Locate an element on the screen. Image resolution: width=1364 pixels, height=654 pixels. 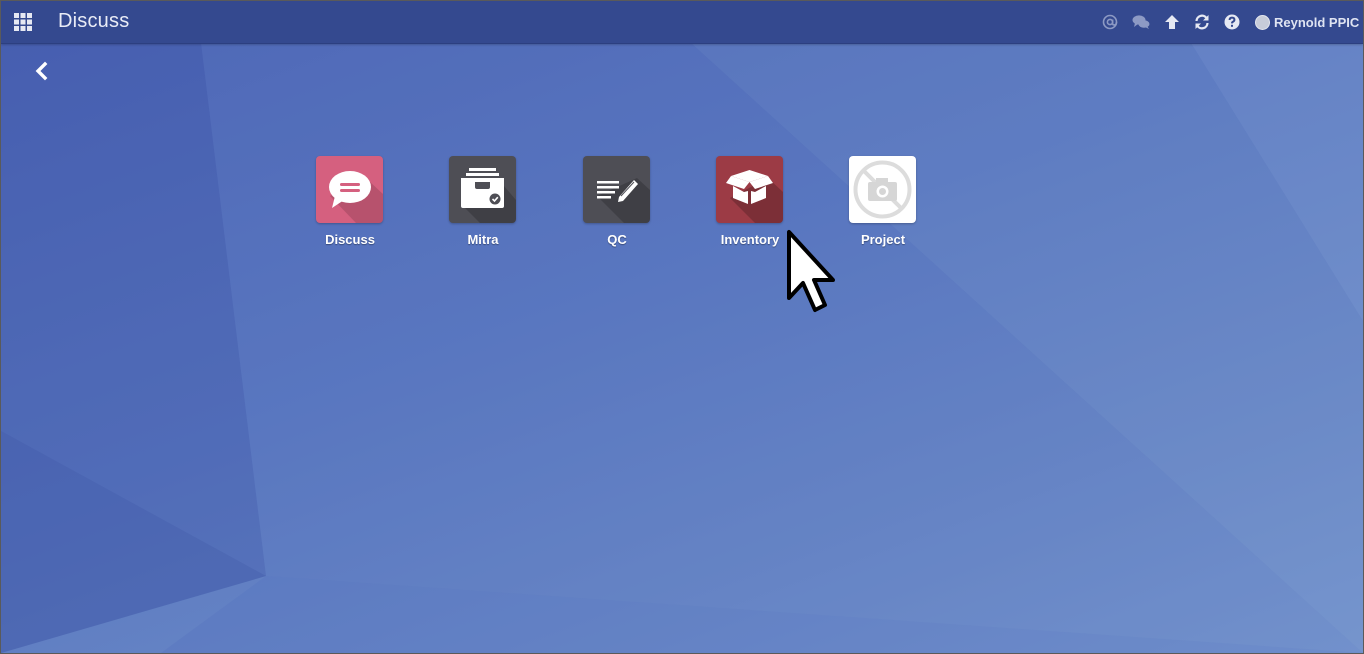
app-tile-project: Project is located at coordinates (883, 206).